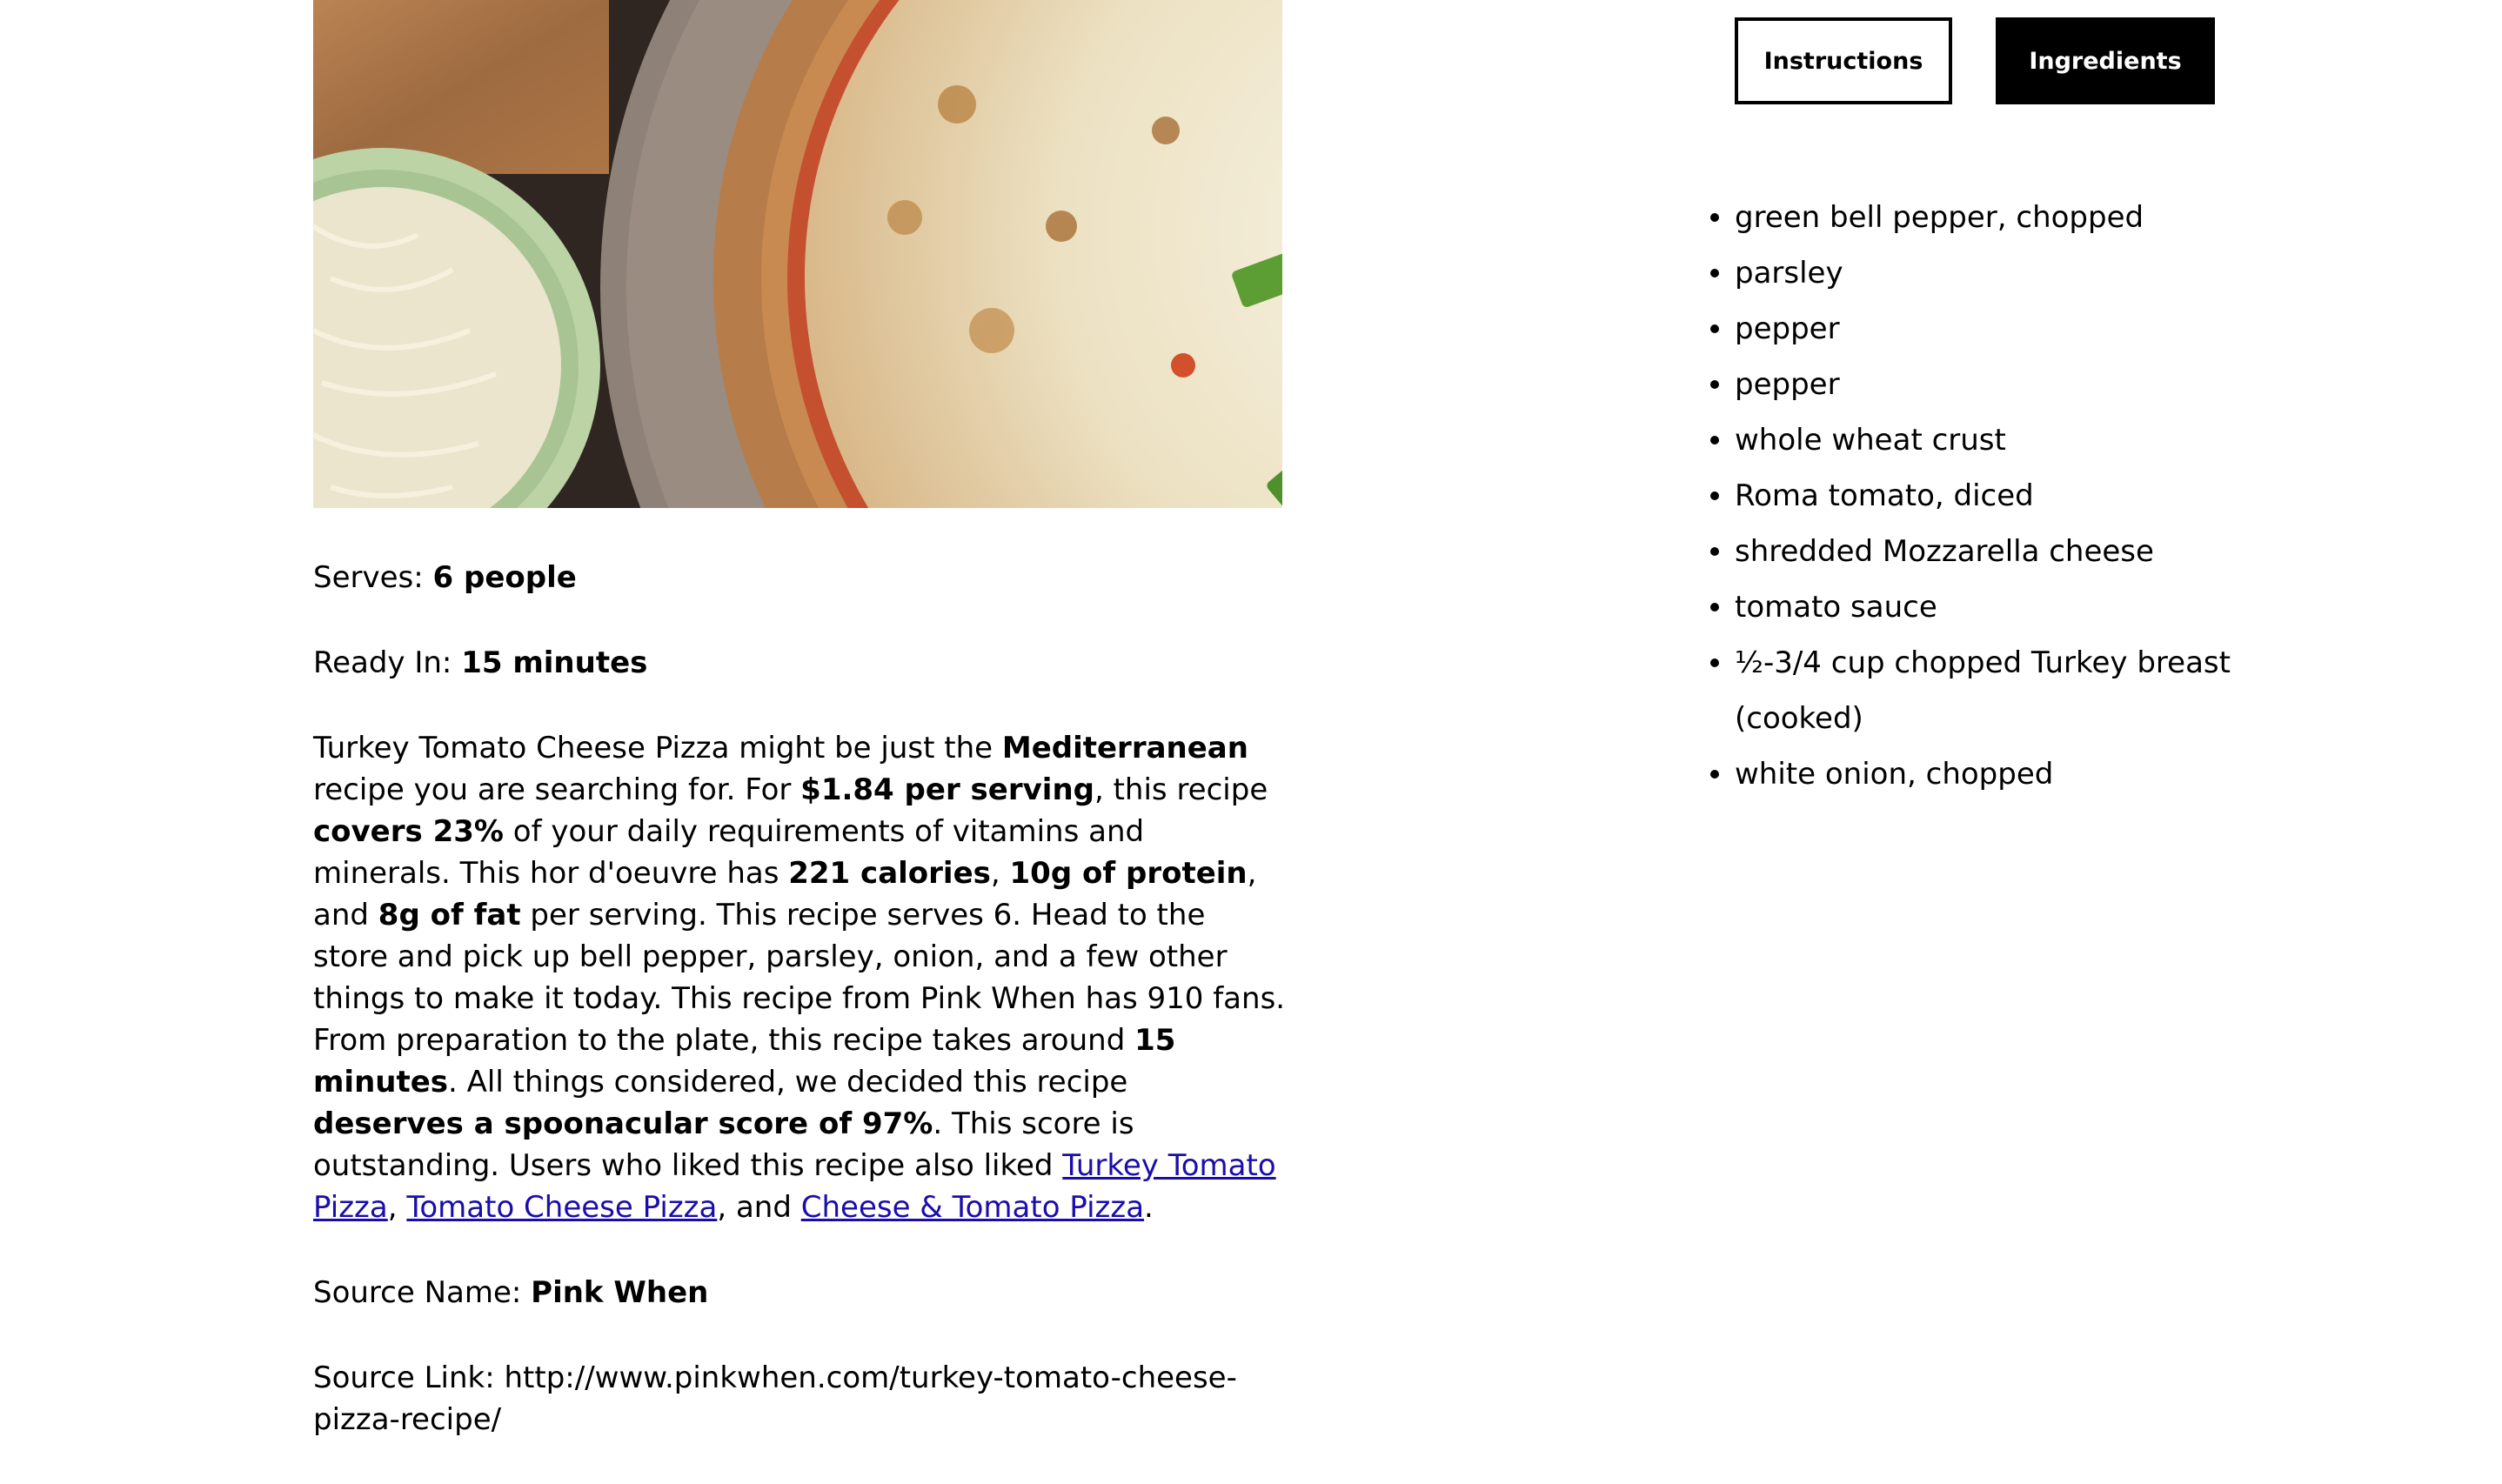 Image resolution: width=2502 pixels, height=1484 pixels. Describe the element at coordinates (1843, 61) in the screenshot. I see `tab-instructions: Instructions` at that location.